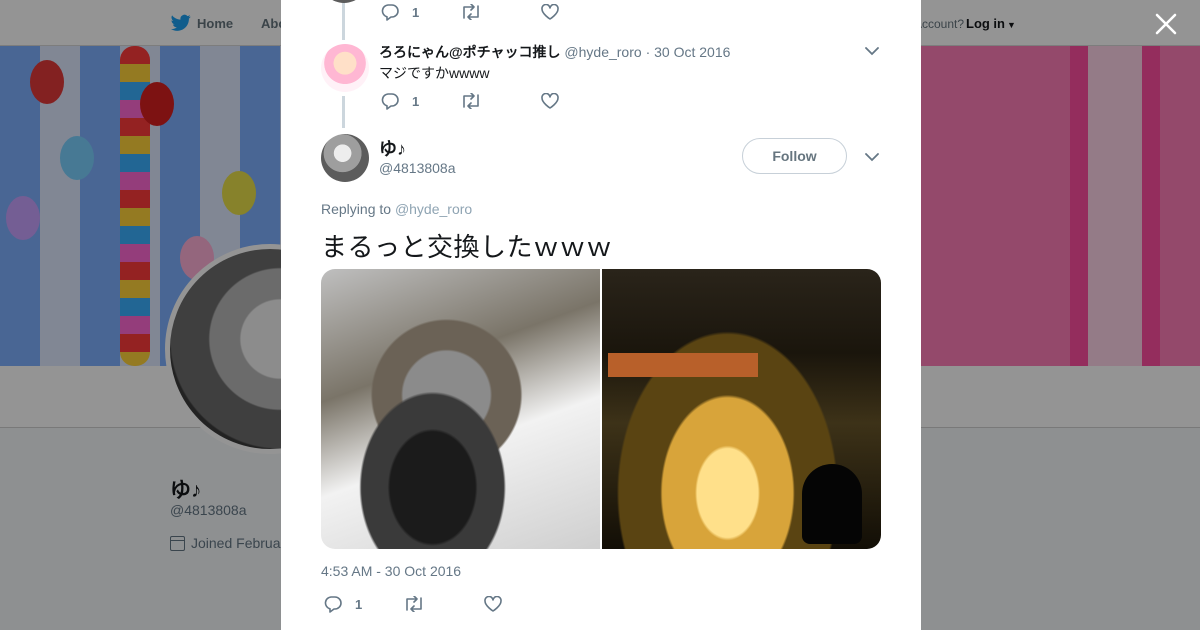  I want to click on reply-tweet-header: ろろにゃん@ポチャッコ推し @hyde_roro · 30 Oct 2016, so click(554, 52).